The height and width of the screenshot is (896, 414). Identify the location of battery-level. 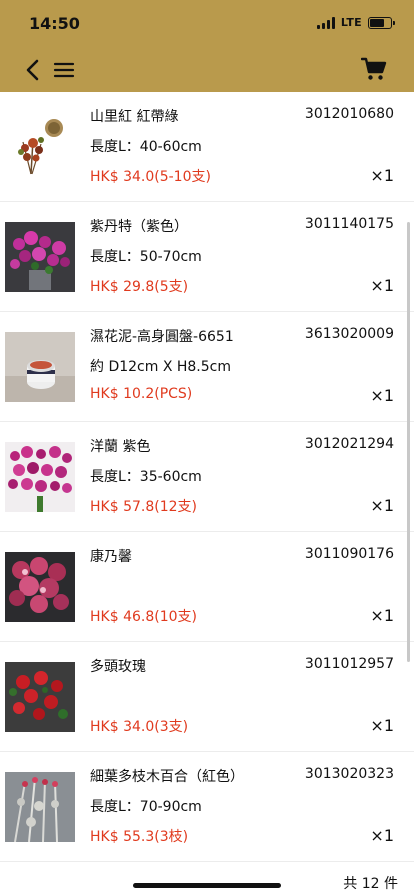
(377, 22).